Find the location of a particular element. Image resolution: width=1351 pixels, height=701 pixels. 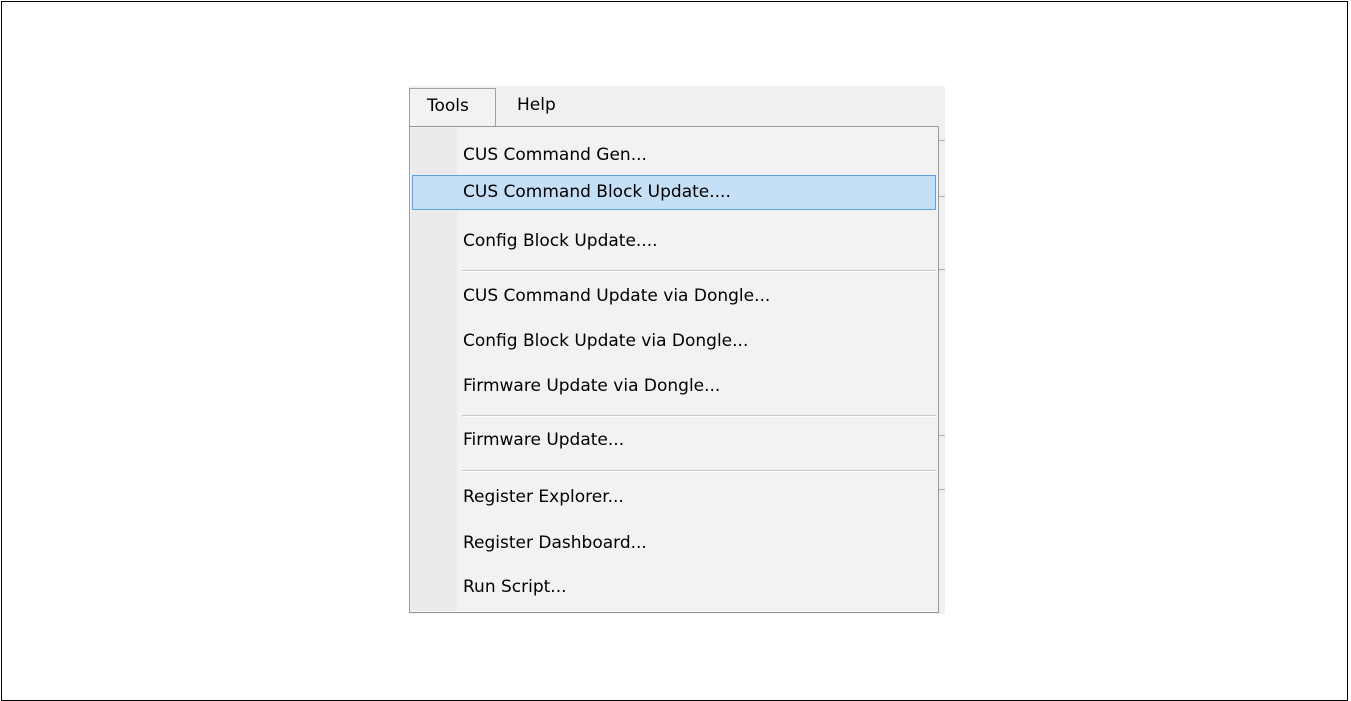

menu-bar: Tools Help is located at coordinates (677, 106).